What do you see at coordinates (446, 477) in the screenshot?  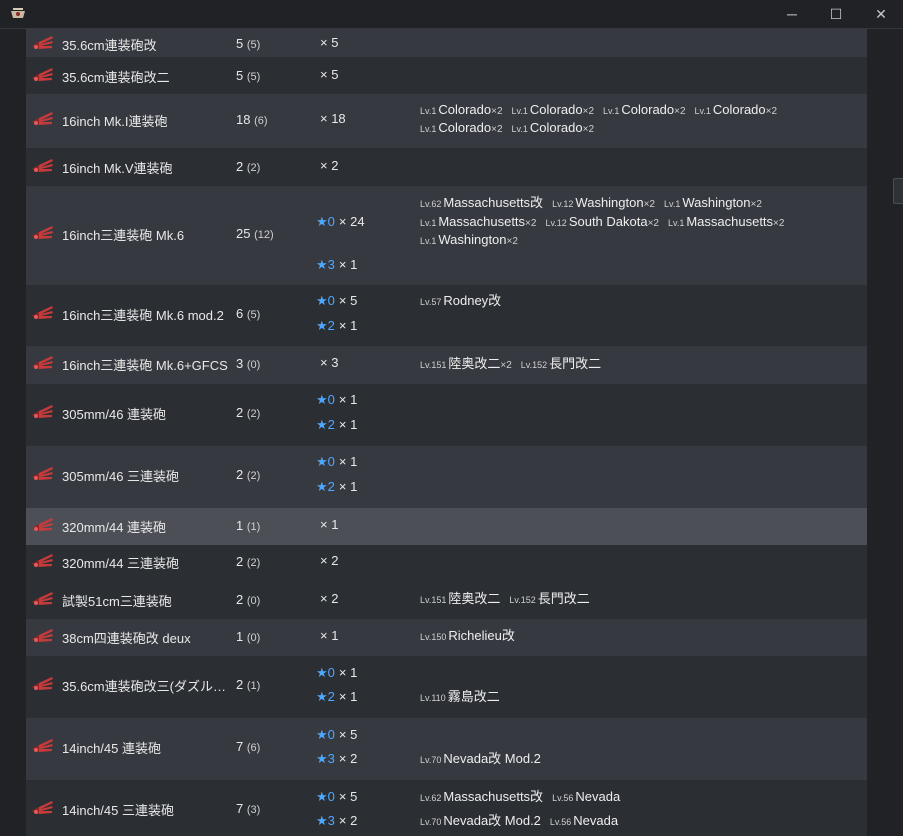 I see `equipment-row: 305mm/46 三連装砲 2 (2) ★0 × 1 ★2 × 1` at bounding box center [446, 477].